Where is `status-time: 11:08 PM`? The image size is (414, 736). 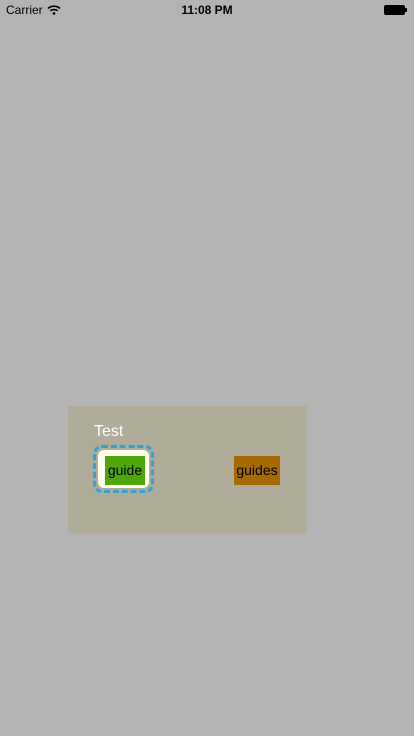
status-time: 11:08 PM is located at coordinates (207, 10).